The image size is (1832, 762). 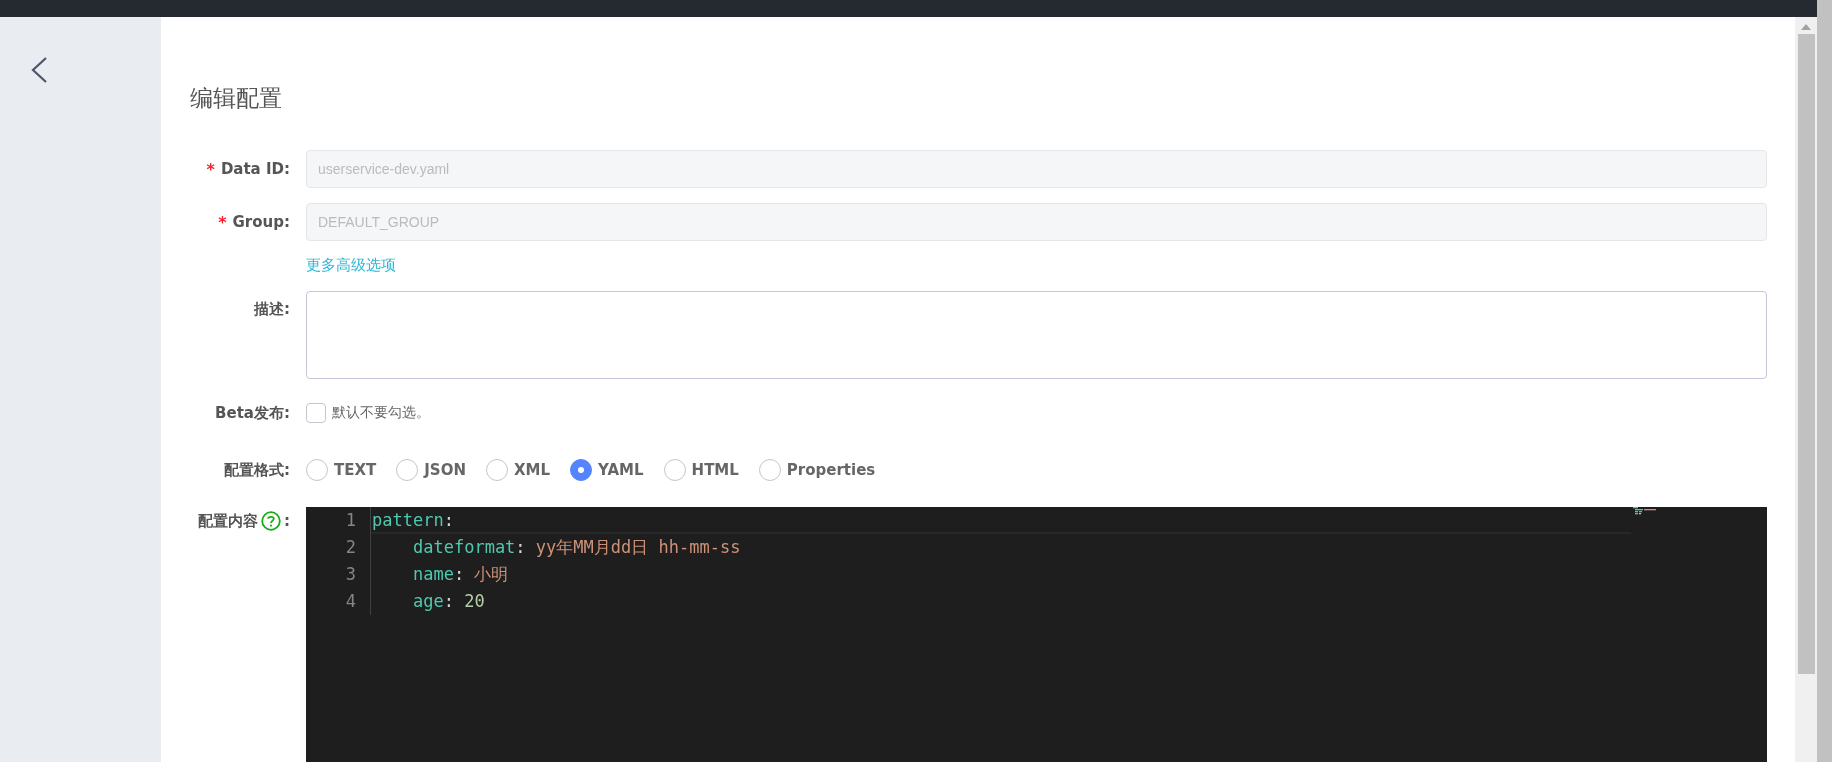 What do you see at coordinates (350, 574) in the screenshot?
I see `line-number: 3` at bounding box center [350, 574].